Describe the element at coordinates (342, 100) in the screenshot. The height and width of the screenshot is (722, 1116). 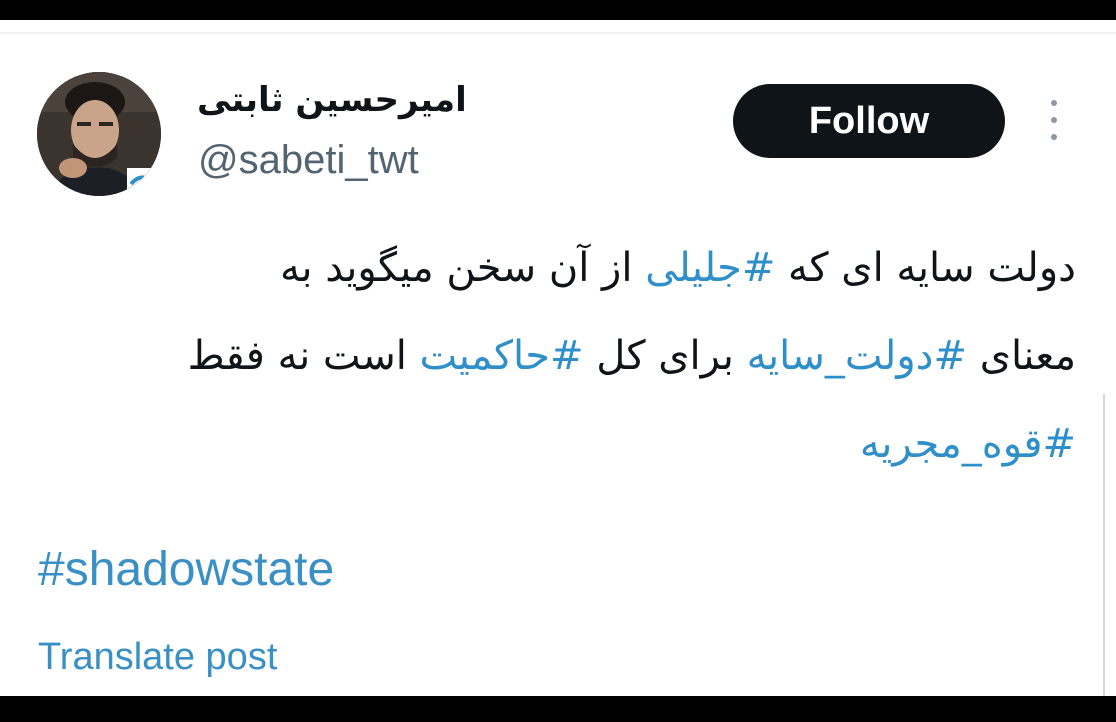
I see `author-display-name: امیرحسین ثابتی` at that location.